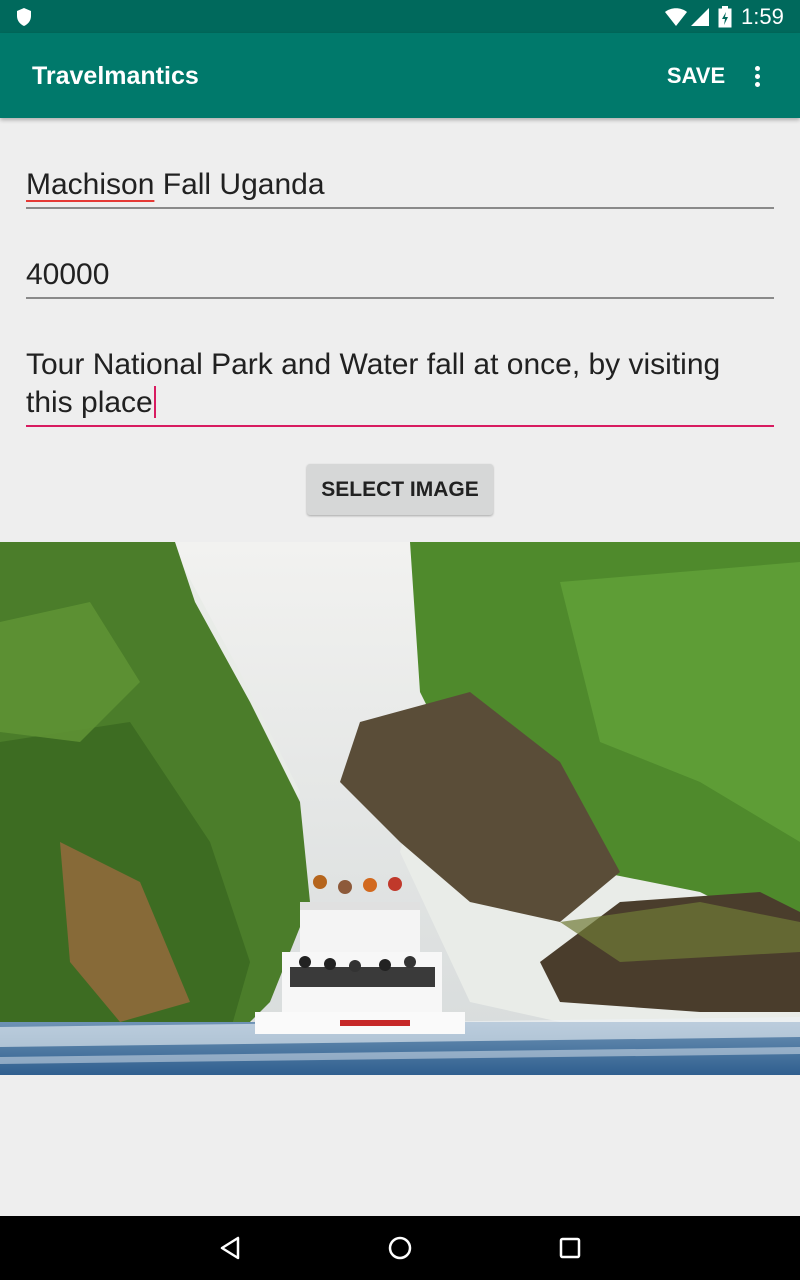 The height and width of the screenshot is (1280, 800). I want to click on battery-icon, so click(725, 19).